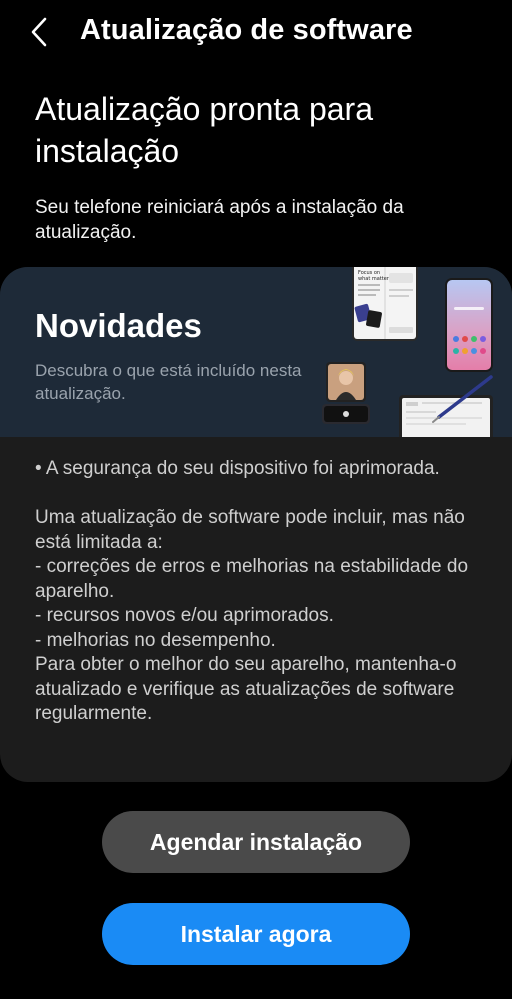  What do you see at coordinates (469, 325) in the screenshot?
I see `phone-illustration` at bounding box center [469, 325].